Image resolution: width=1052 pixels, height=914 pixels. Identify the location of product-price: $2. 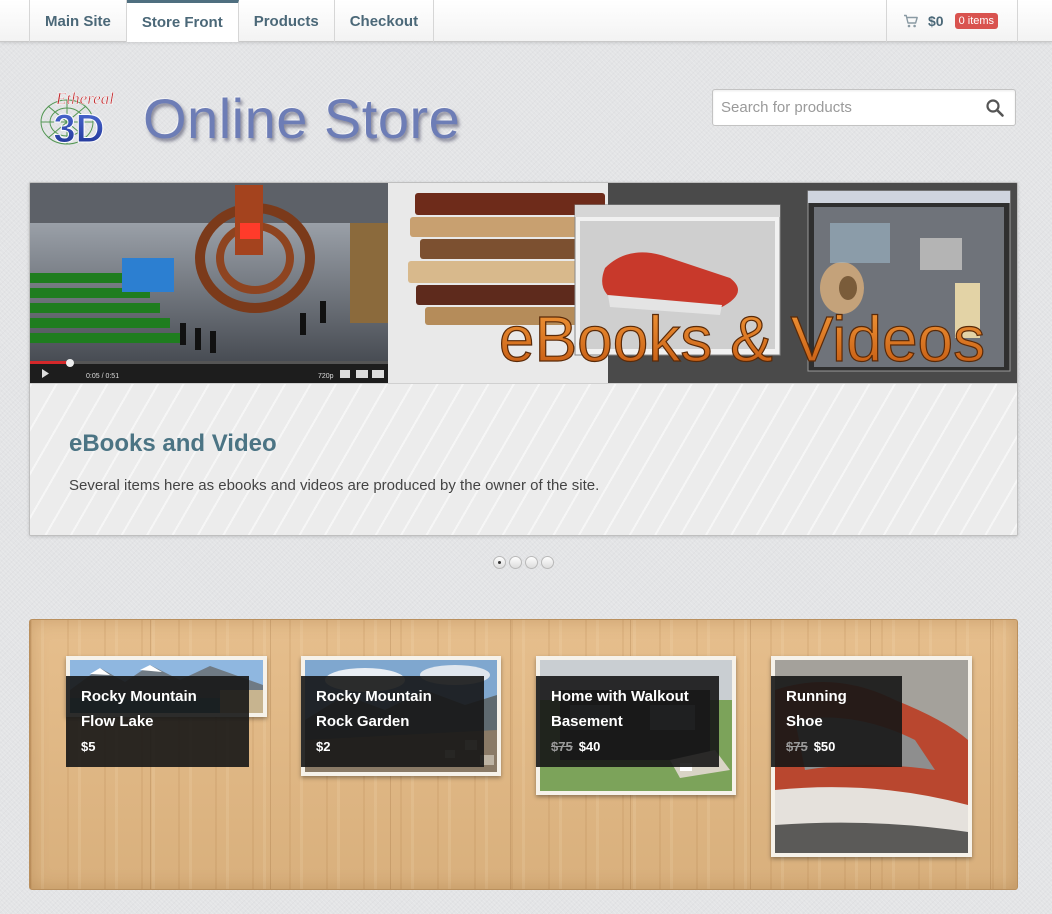
(323, 746).